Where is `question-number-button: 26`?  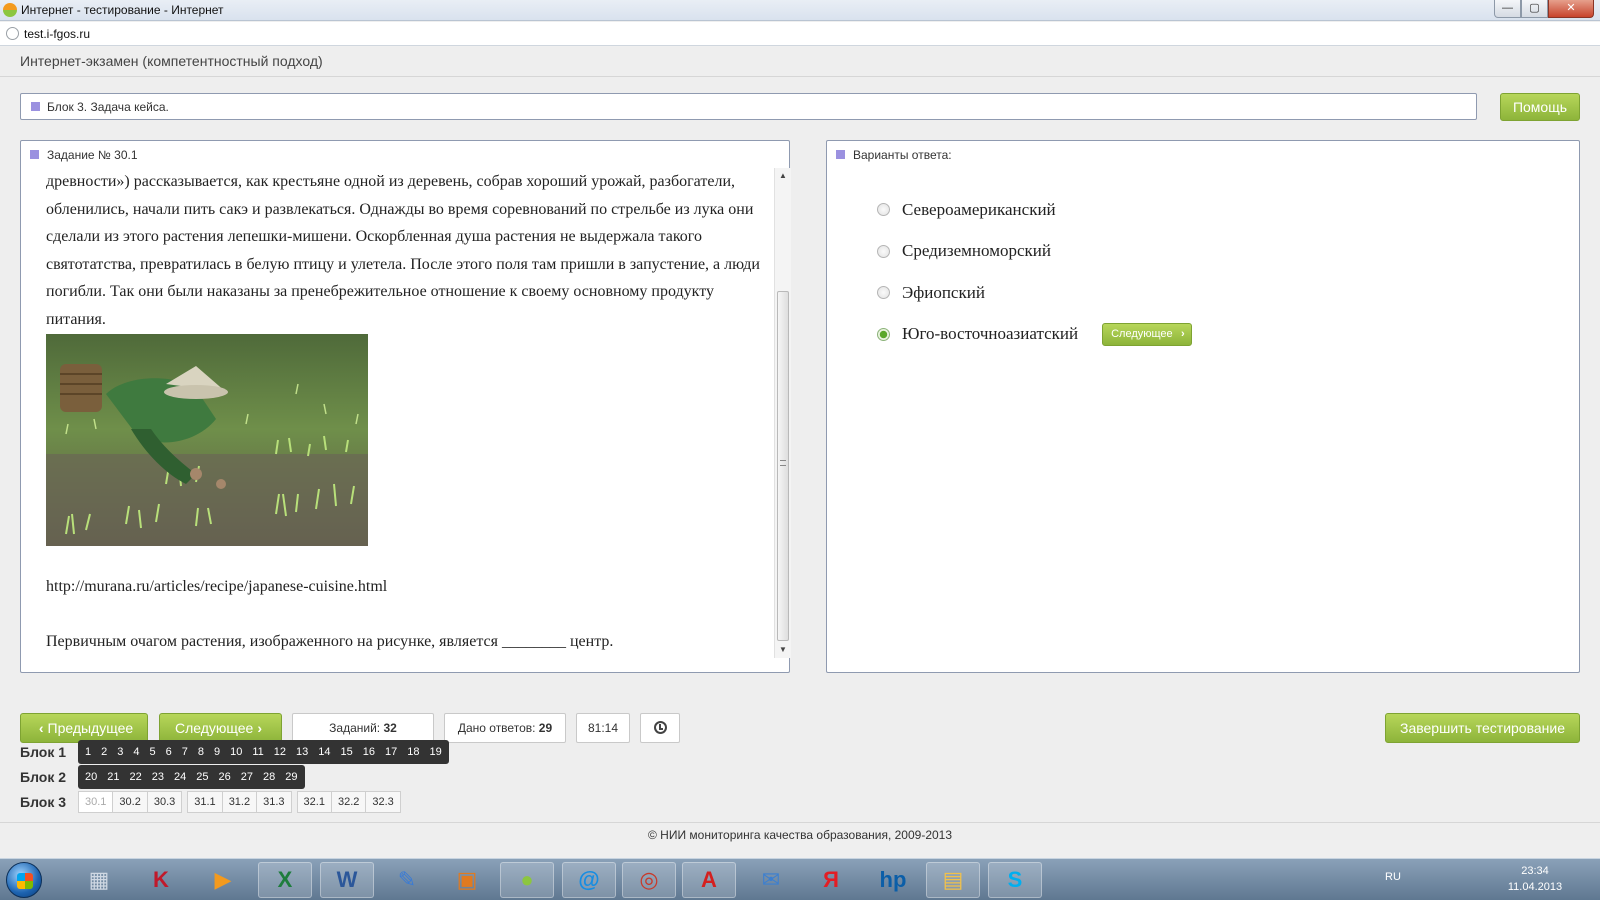
question-number-button: 26 is located at coordinates (225, 777).